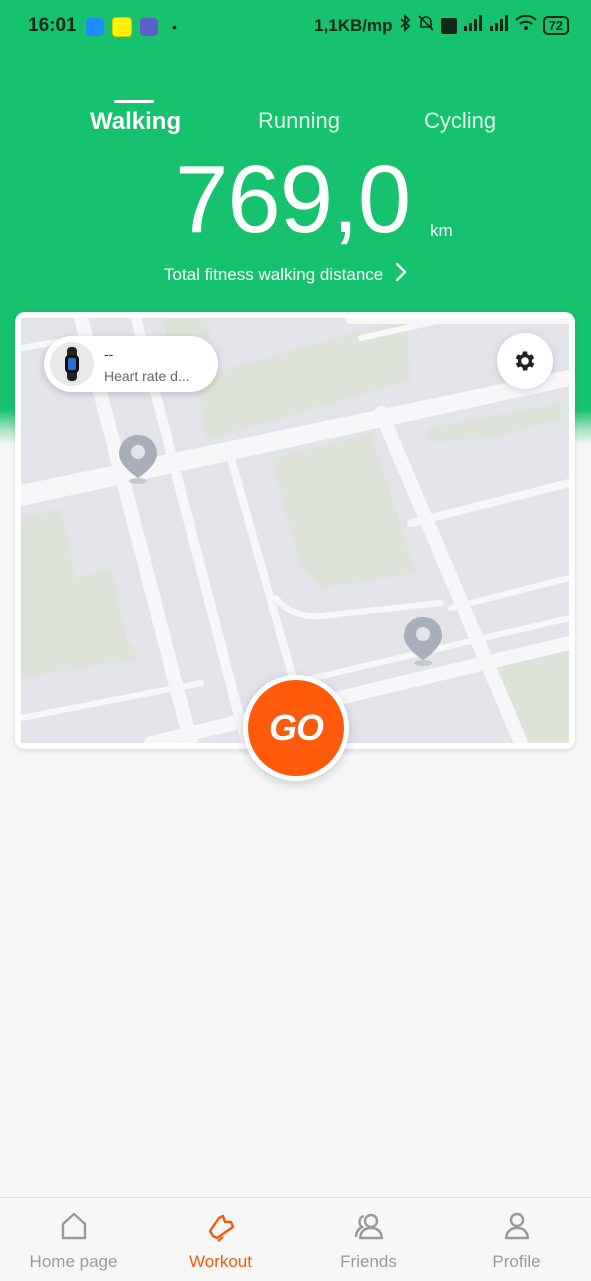  I want to click on wifi-icon, so click(525, 25).